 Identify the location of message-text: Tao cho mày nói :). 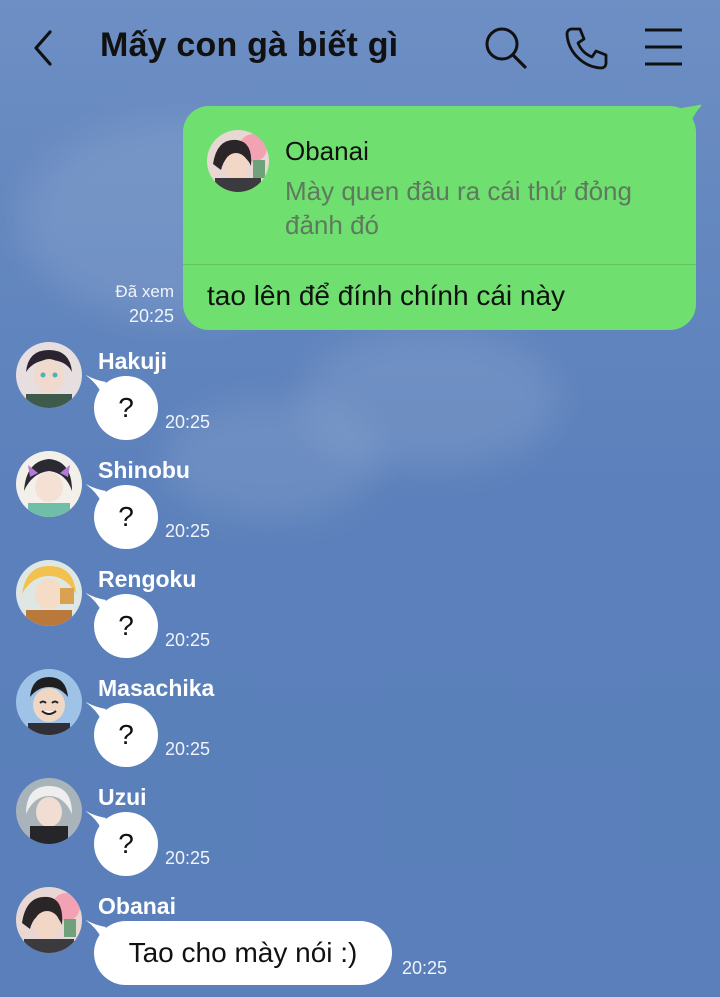
(243, 952).